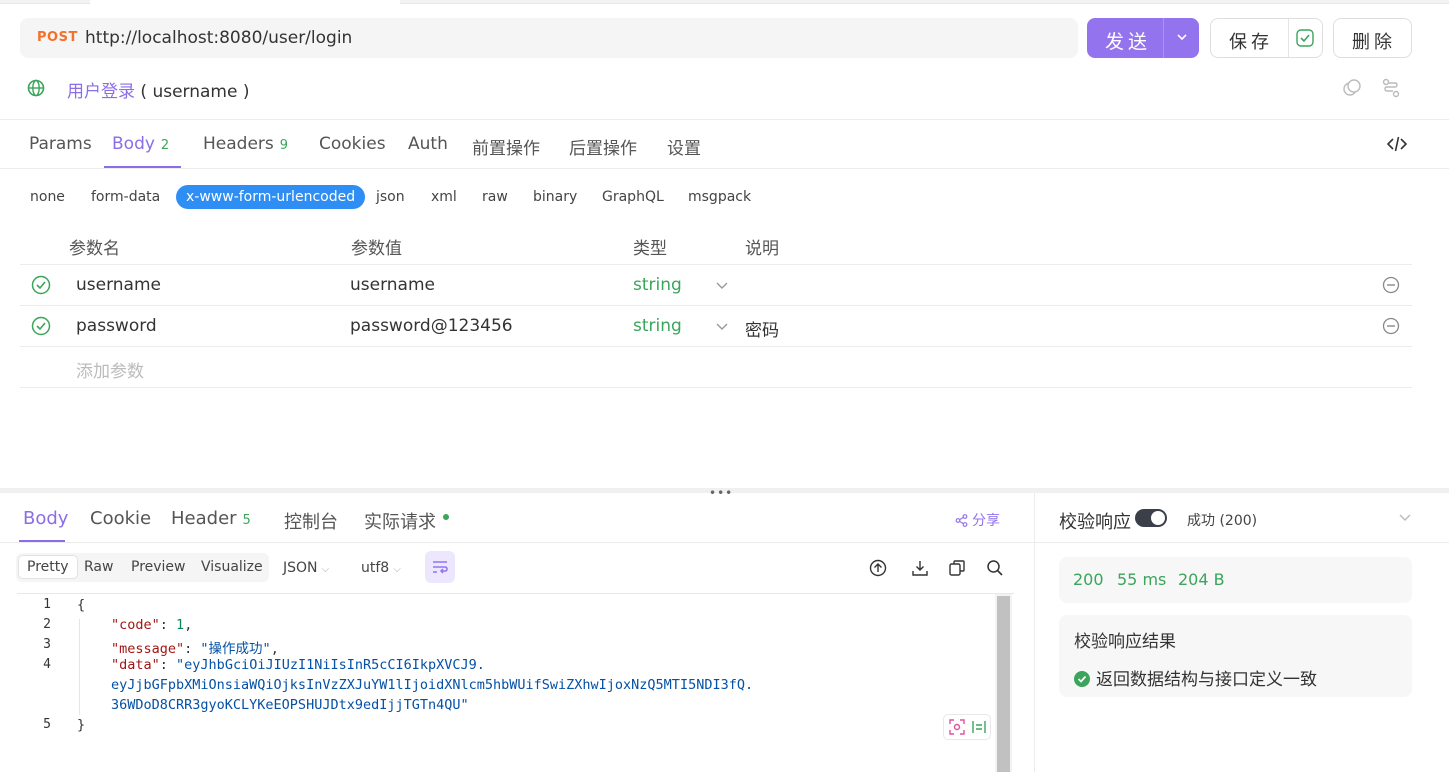  Describe the element at coordinates (284, 145) in the screenshot. I see `tab-headers-count: 9` at that location.